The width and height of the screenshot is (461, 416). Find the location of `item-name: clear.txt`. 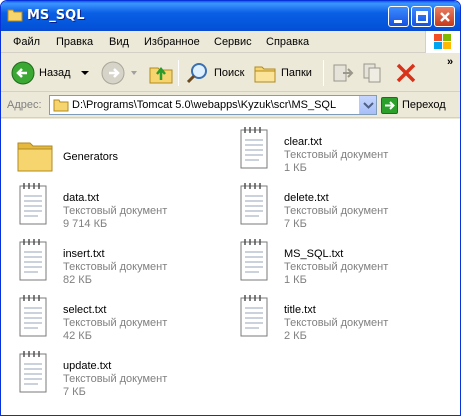

item-name: clear.txt is located at coordinates (303, 142).